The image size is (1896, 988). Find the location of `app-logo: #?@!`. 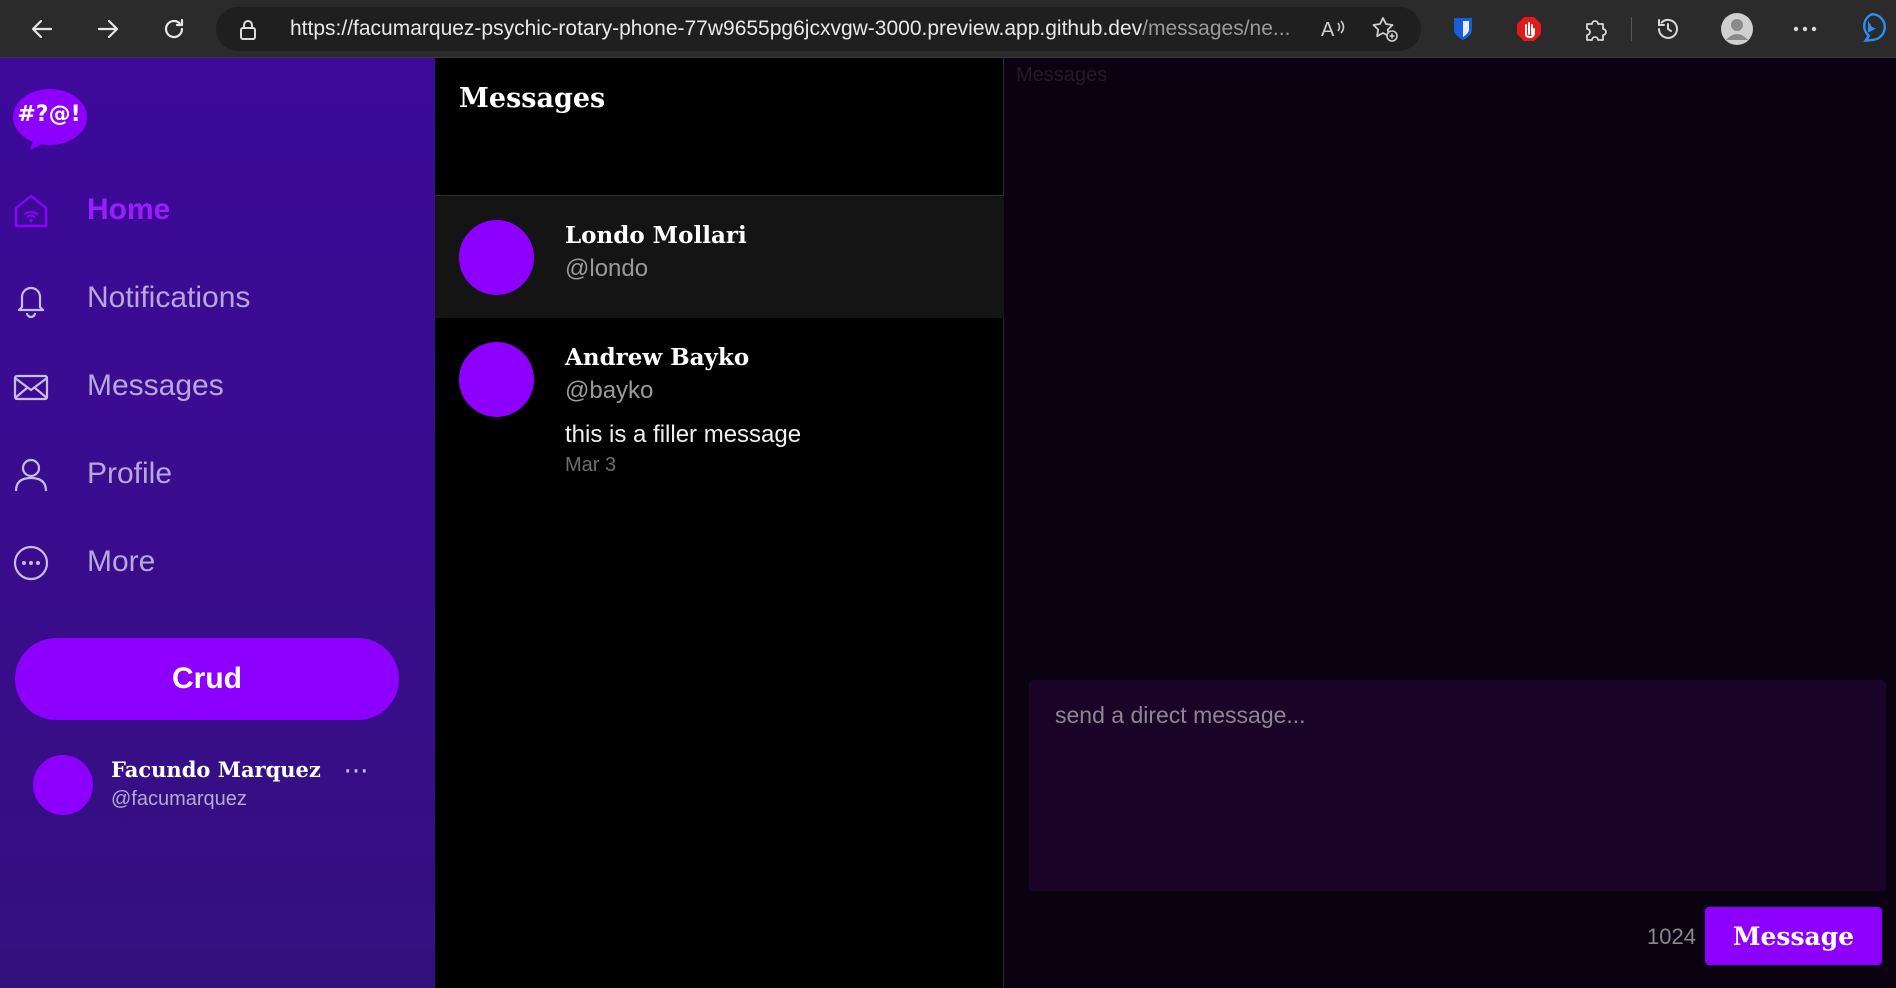

app-logo: #?@! is located at coordinates (51, 120).